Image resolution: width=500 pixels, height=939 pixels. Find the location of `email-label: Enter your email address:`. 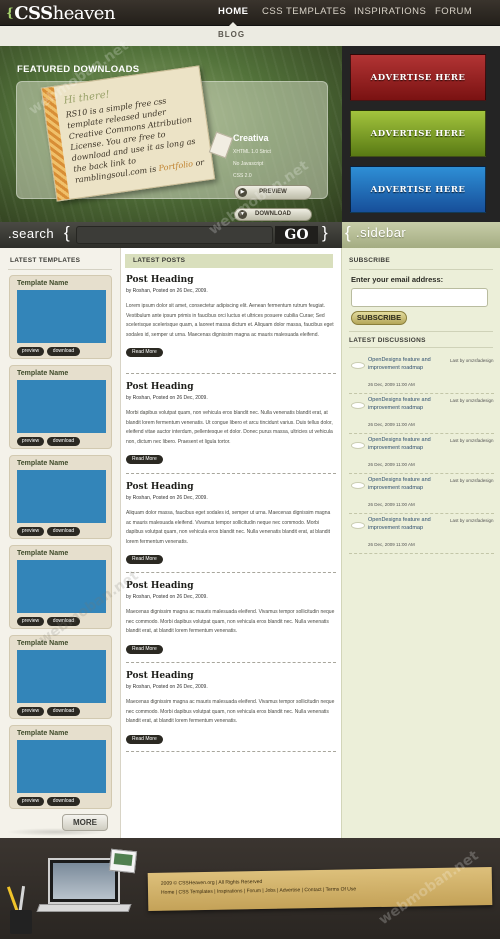

email-label: Enter your email address: is located at coordinates (397, 279).